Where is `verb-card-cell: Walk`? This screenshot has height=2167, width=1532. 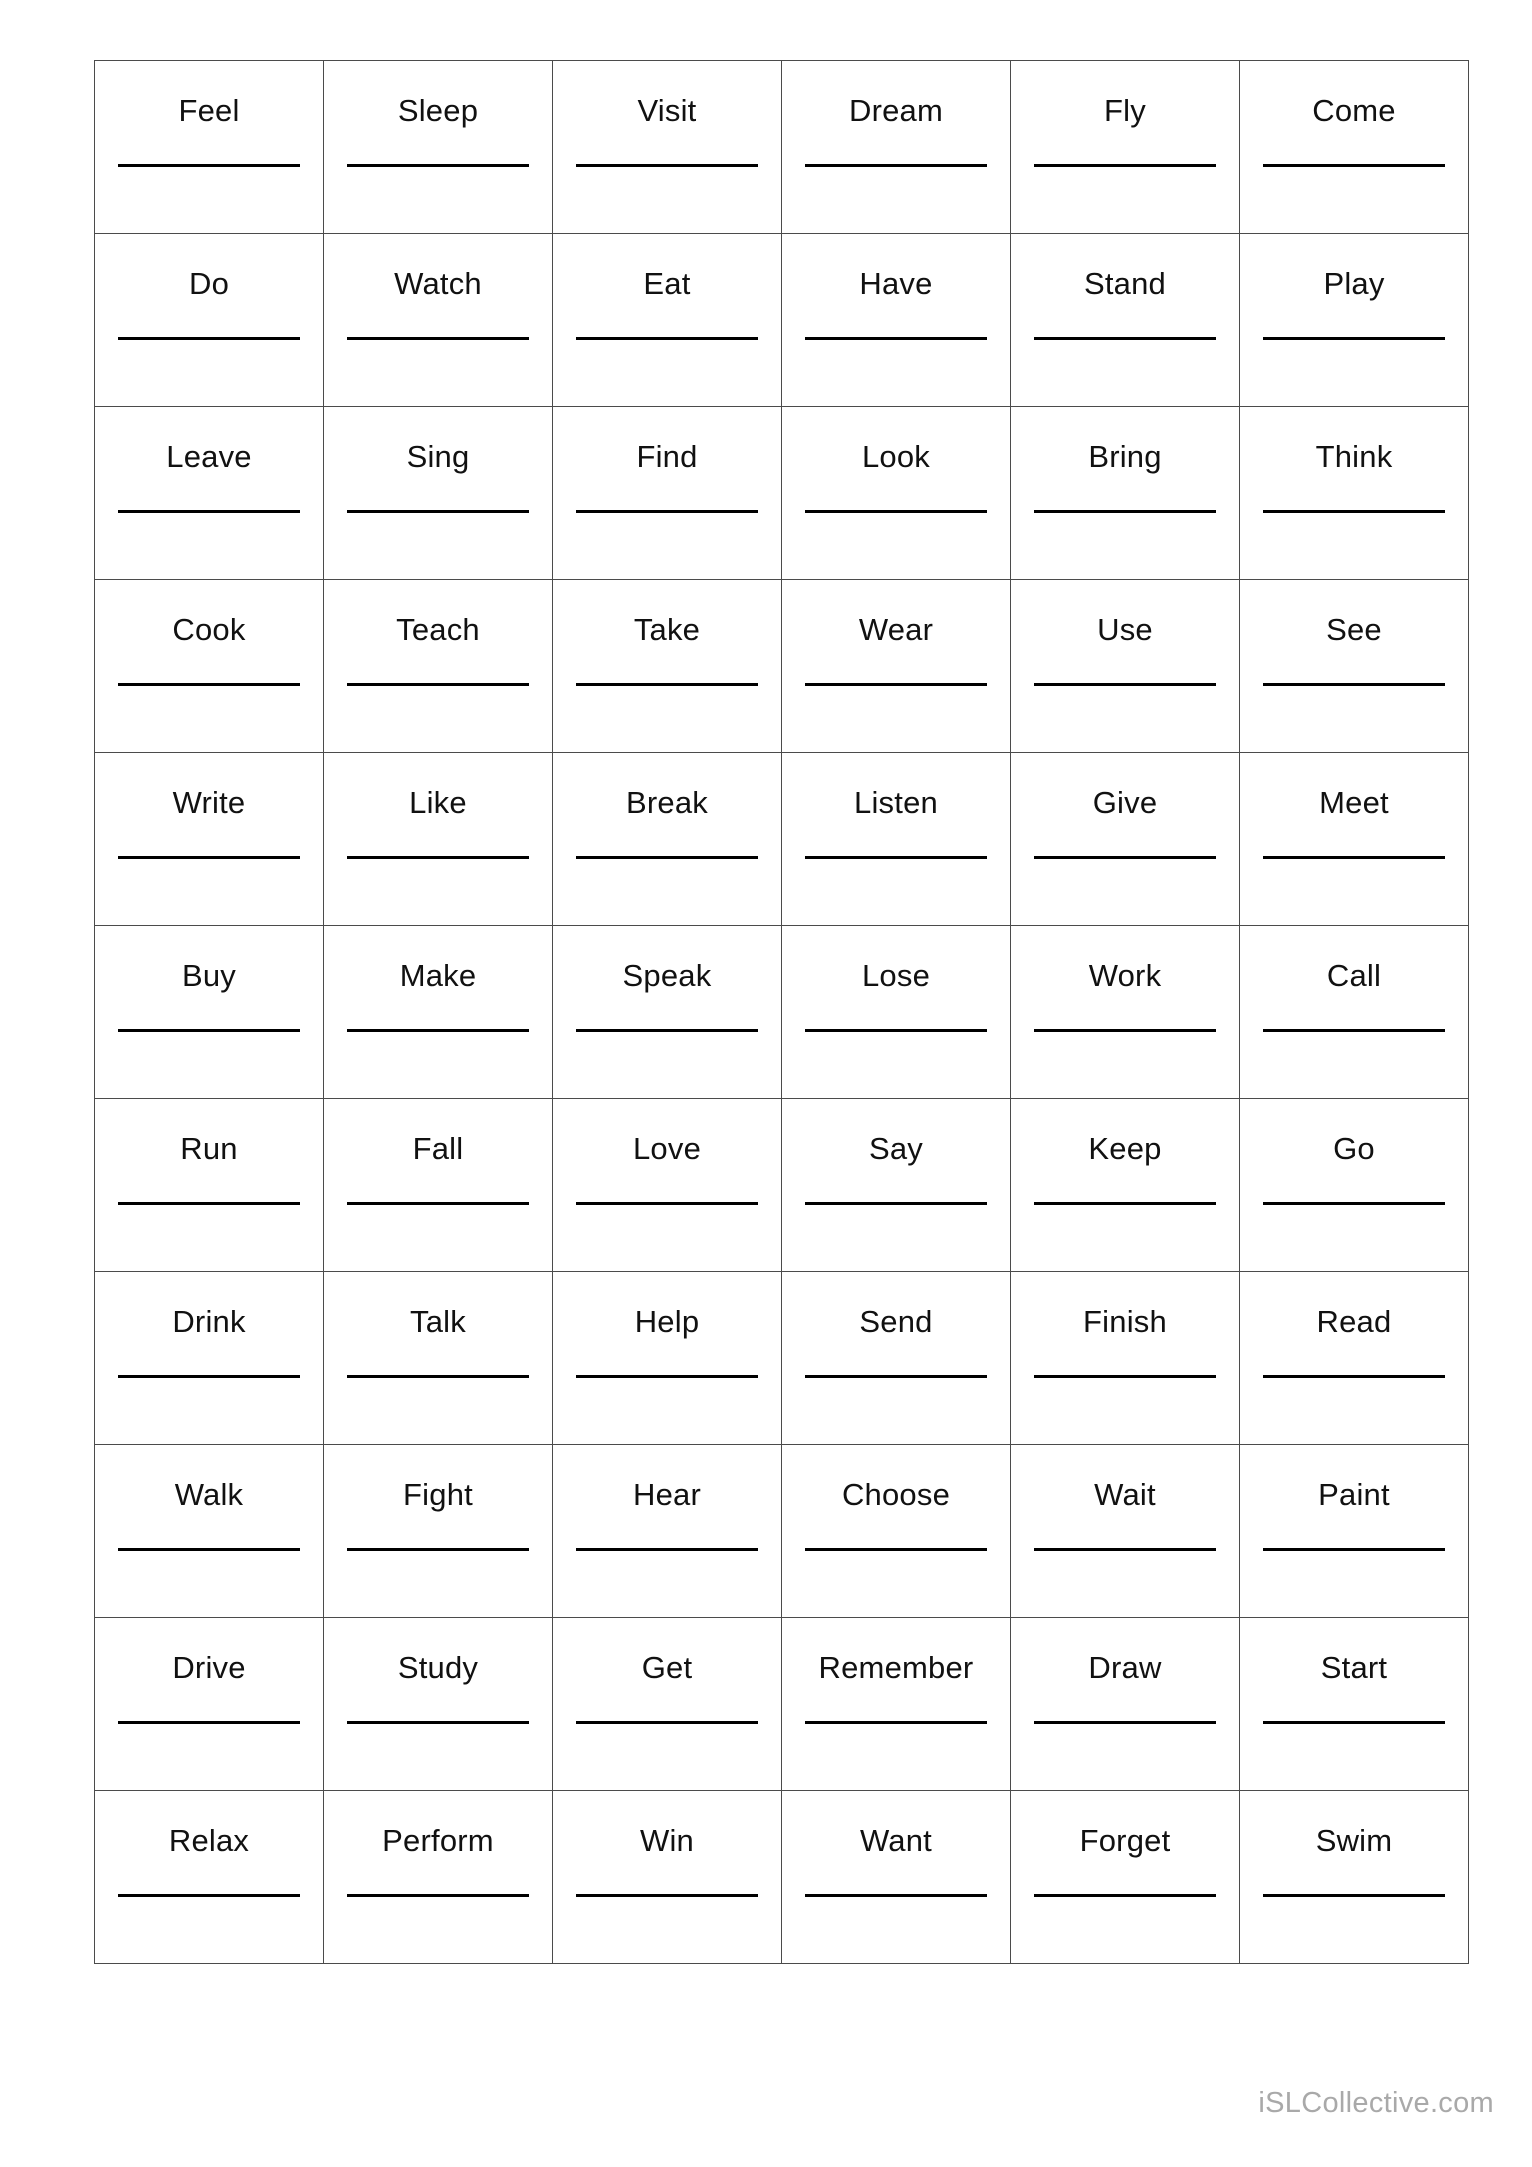 verb-card-cell: Walk is located at coordinates (209, 1531).